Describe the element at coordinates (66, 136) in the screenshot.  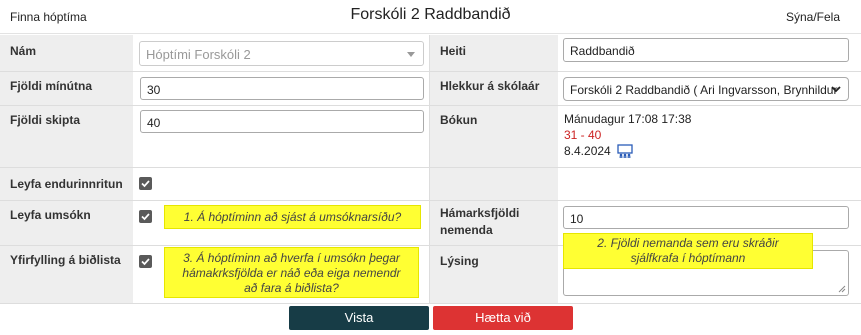
I see `label-fjoldi-skipta: Fjöldi skipta` at that location.